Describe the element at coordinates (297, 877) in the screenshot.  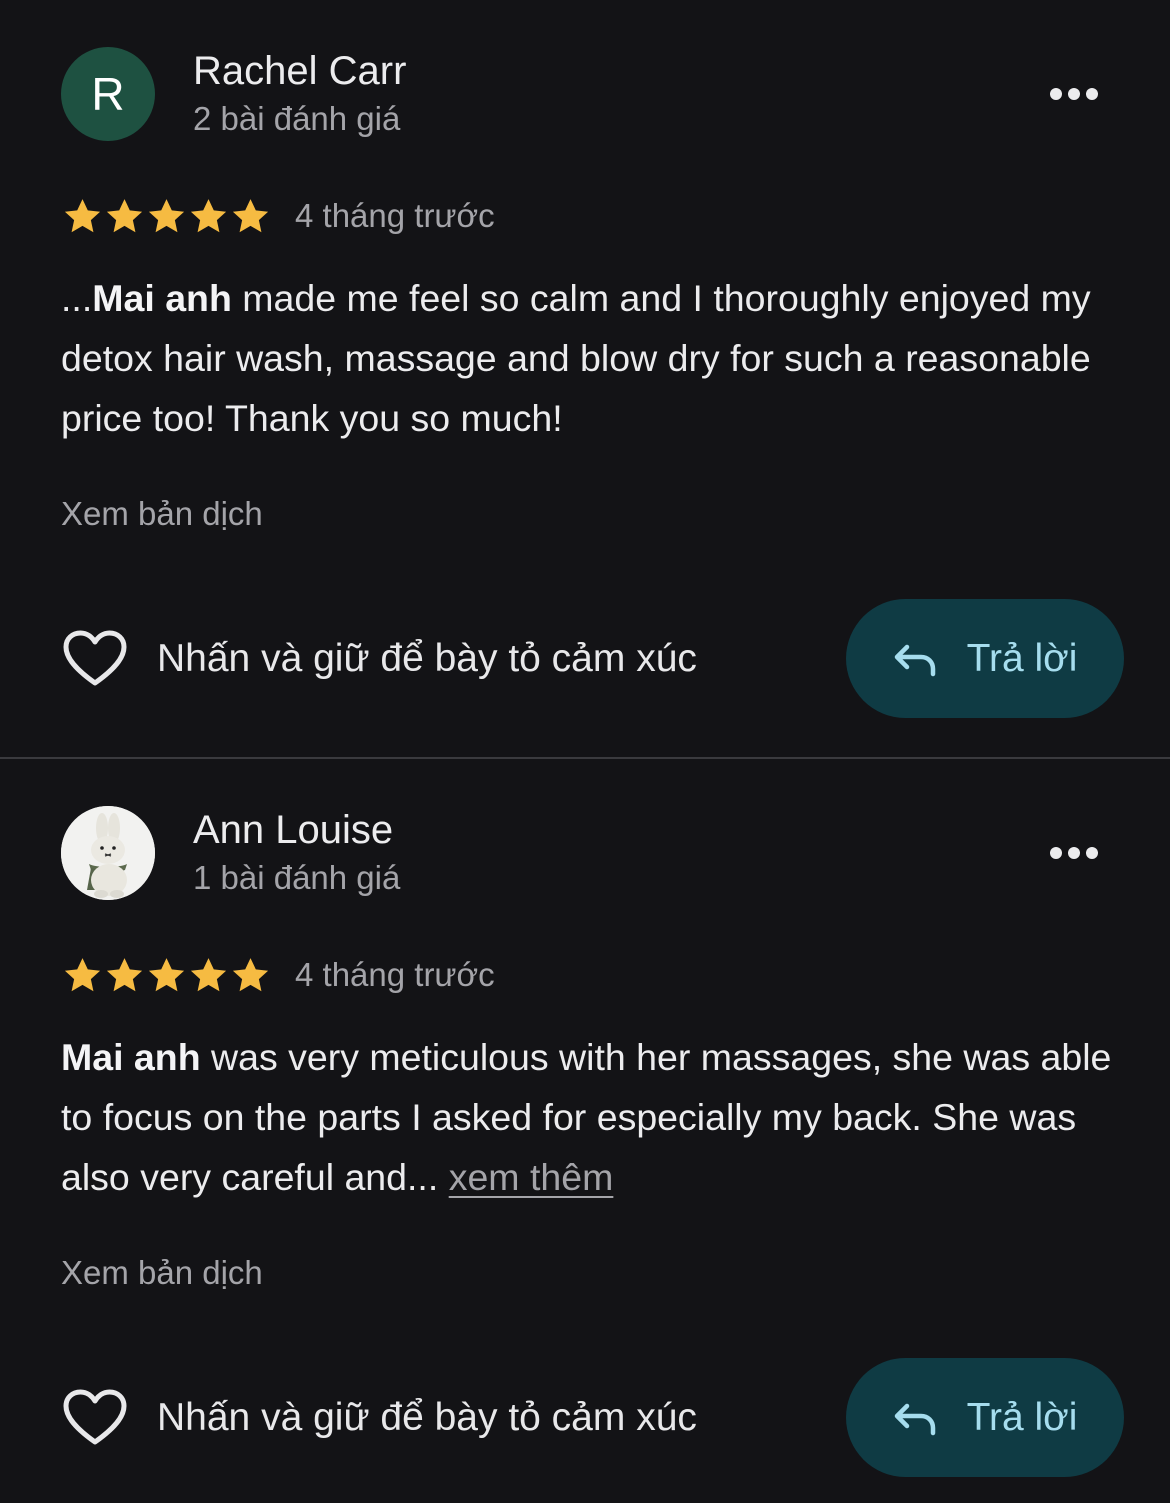
I see `author-review-count: 1 bài đánh giá` at that location.